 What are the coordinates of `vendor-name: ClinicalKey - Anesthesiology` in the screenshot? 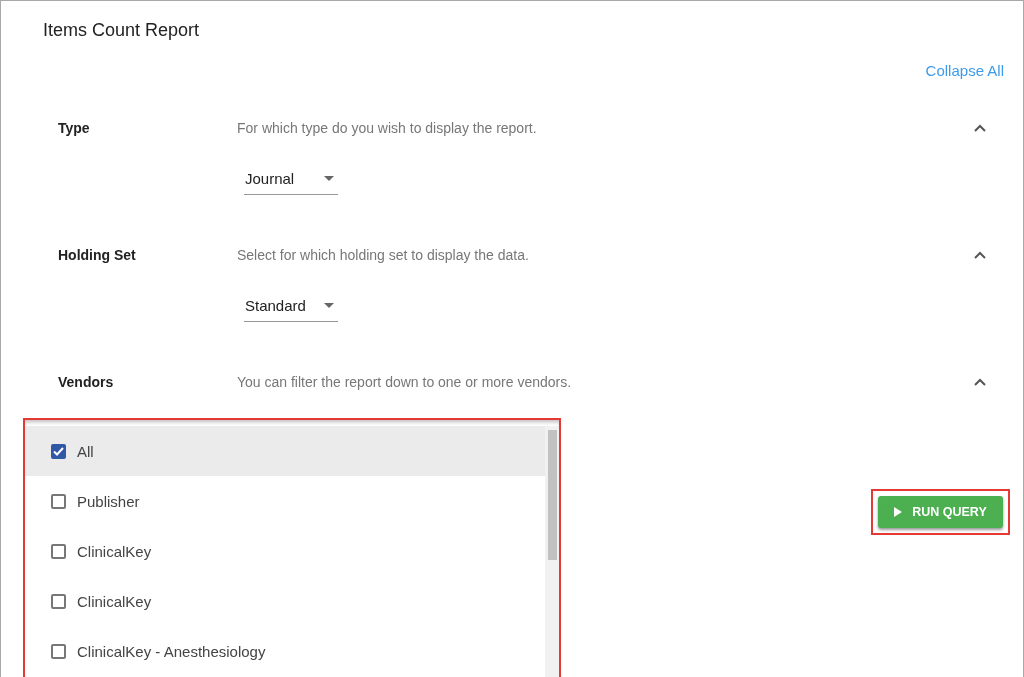 It's located at (171, 651).